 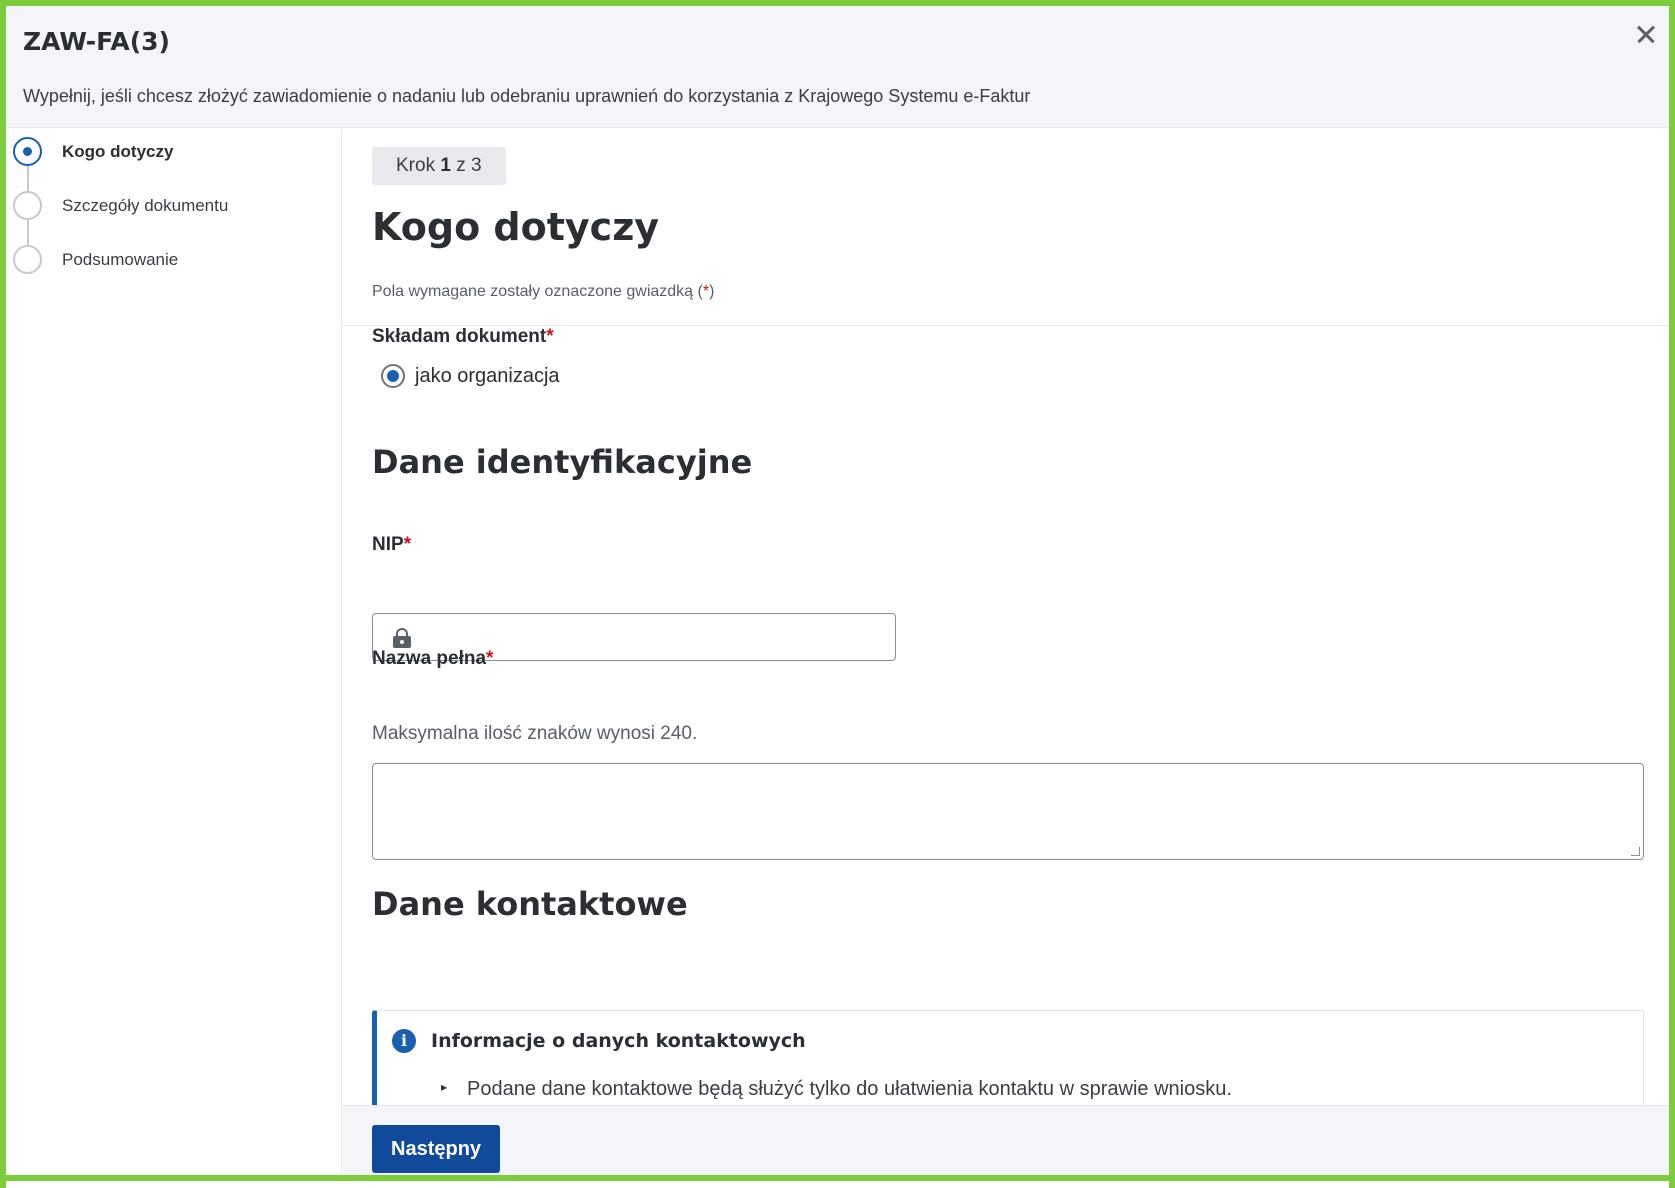 What do you see at coordinates (388, 544) in the screenshot?
I see `nip-label-text: NIP` at bounding box center [388, 544].